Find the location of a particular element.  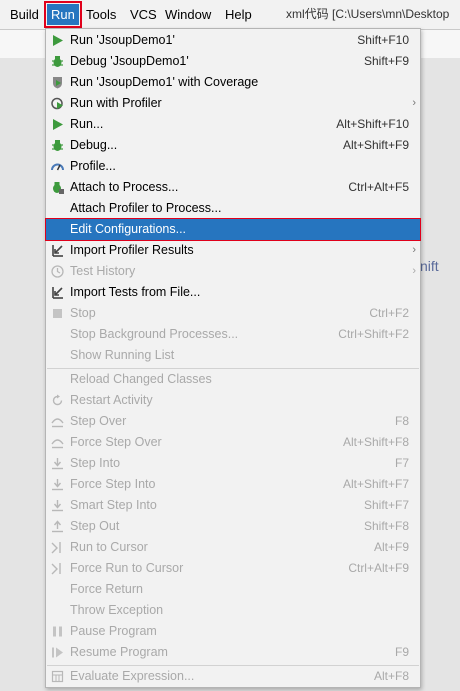

menu-item-label: Pause Program is located at coordinates (113, 631).